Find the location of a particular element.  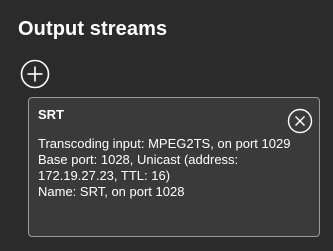

close-circle-icon is located at coordinates (300, 121).